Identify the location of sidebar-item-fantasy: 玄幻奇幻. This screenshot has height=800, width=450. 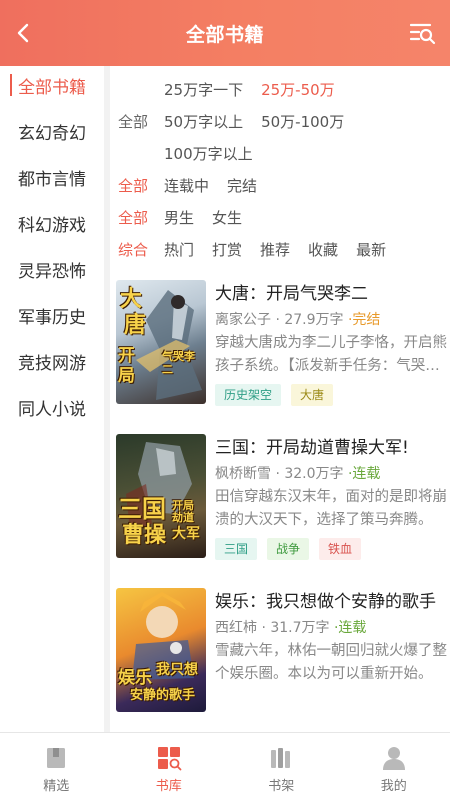
(52, 131).